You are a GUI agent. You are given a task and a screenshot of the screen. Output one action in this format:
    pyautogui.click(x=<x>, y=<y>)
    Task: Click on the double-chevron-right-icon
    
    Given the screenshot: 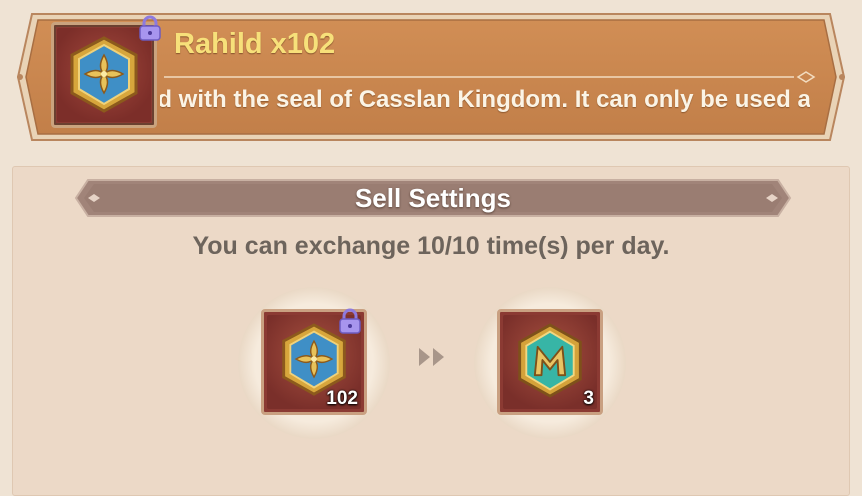 What is the action you would take?
    pyautogui.click(x=431, y=357)
    